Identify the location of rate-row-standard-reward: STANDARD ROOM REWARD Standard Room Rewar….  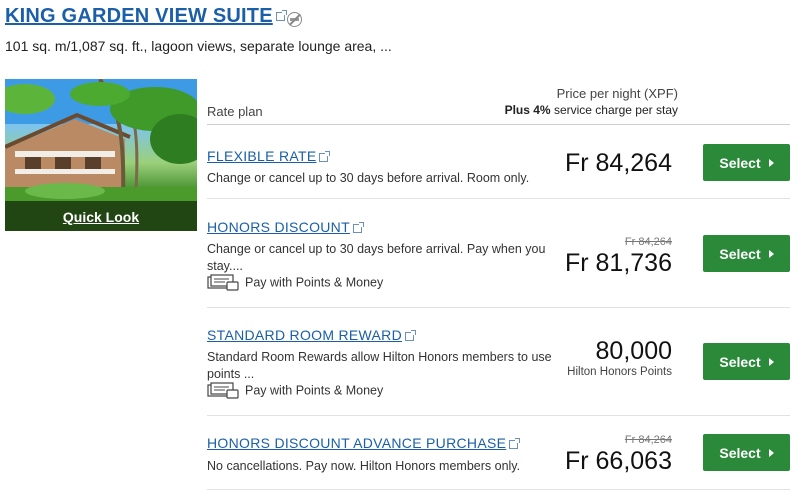
(498, 371).